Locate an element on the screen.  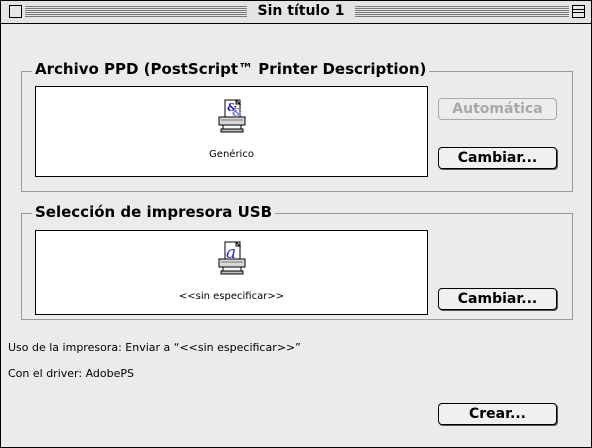
usb-printer-icon: a is located at coordinates (231, 258).